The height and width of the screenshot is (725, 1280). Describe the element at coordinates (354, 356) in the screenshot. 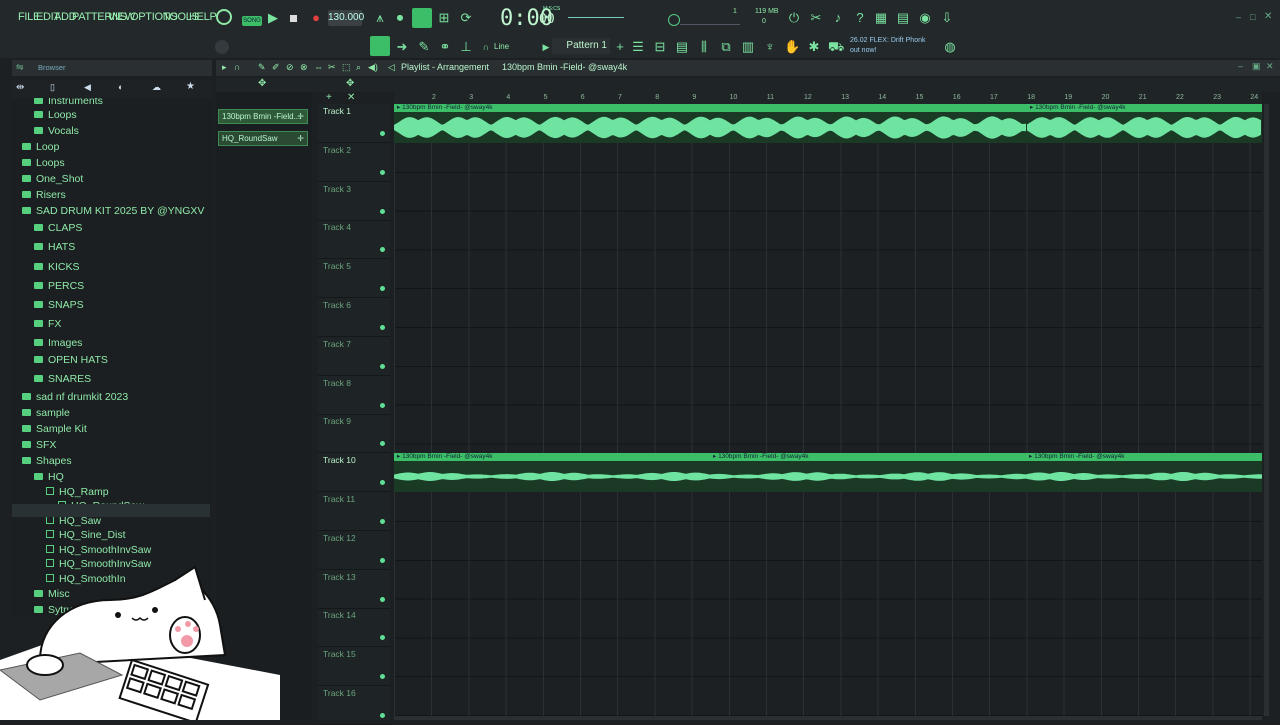

I see `track-header: Track 7` at that location.